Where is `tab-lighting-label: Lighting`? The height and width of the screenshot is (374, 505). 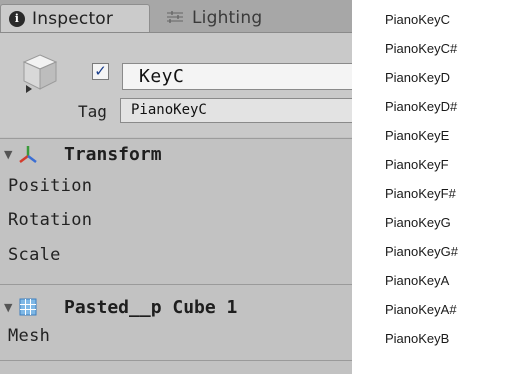
tab-lighting-label: Lighting is located at coordinates (227, 18).